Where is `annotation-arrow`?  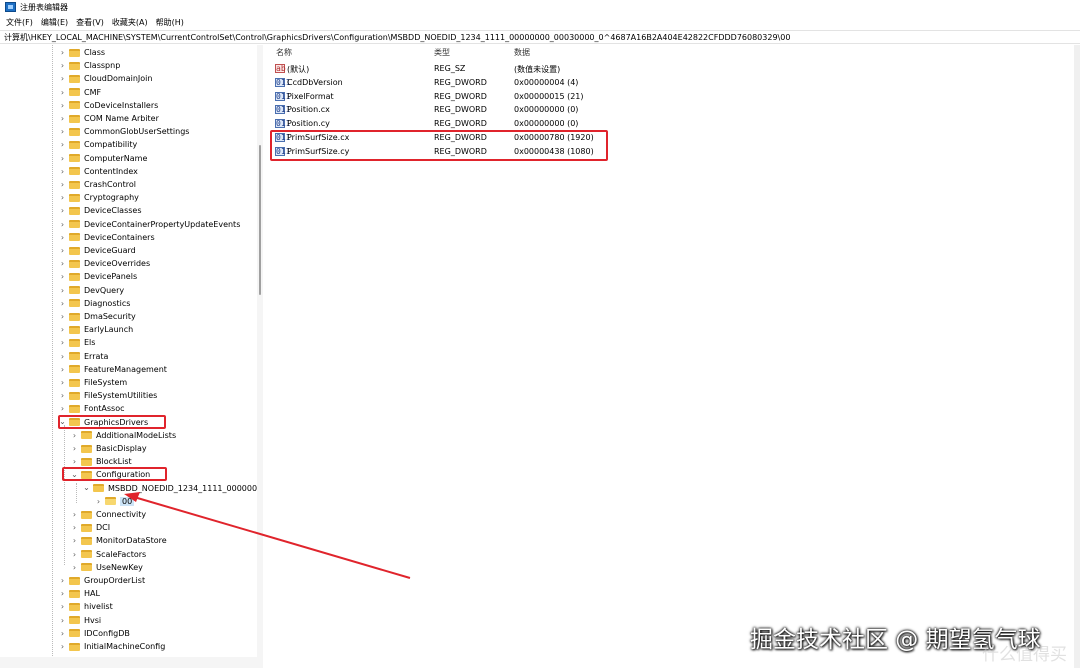
annotation-arrow is located at coordinates (267, 535).